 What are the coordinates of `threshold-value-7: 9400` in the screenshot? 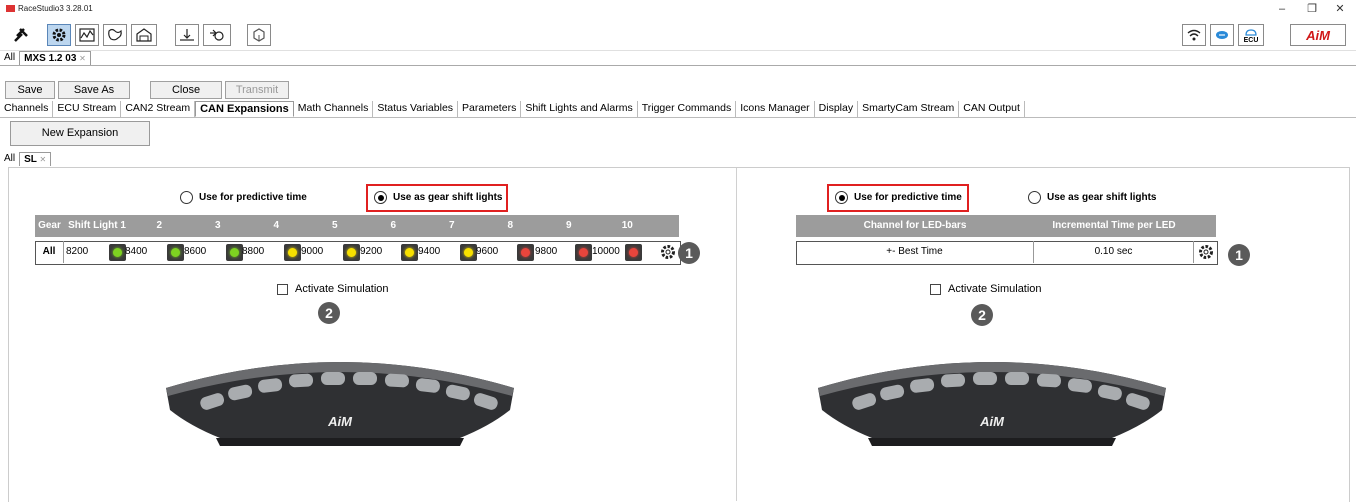 It's located at (429, 252).